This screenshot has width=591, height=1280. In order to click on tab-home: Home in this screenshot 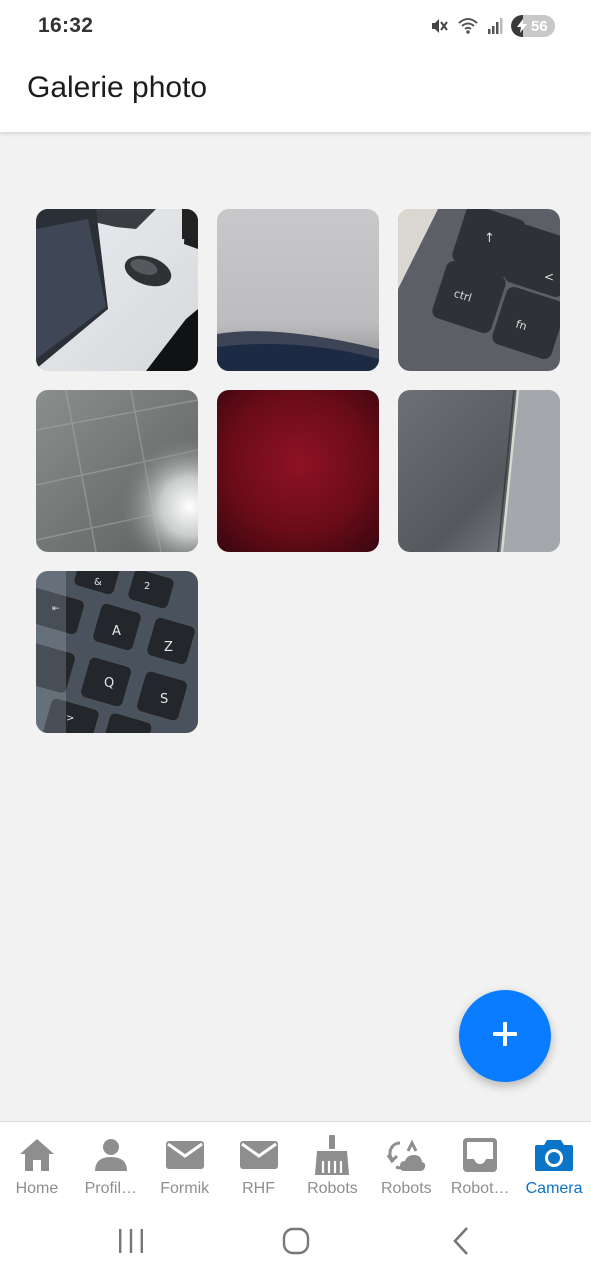, I will do `click(37, 1165)`.